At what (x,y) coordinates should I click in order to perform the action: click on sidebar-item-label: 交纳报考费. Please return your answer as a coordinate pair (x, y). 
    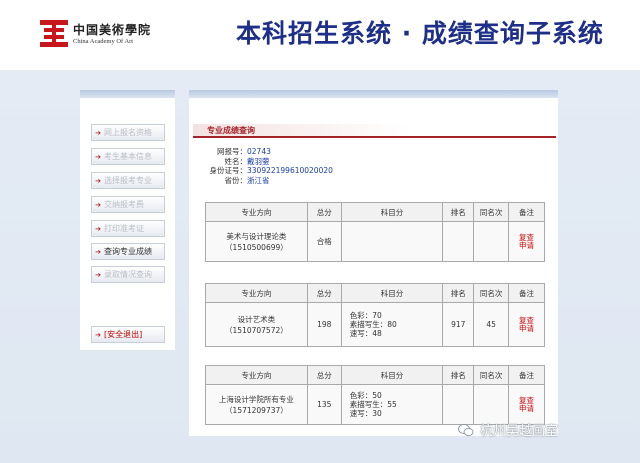
    Looking at the image, I should click on (124, 204).